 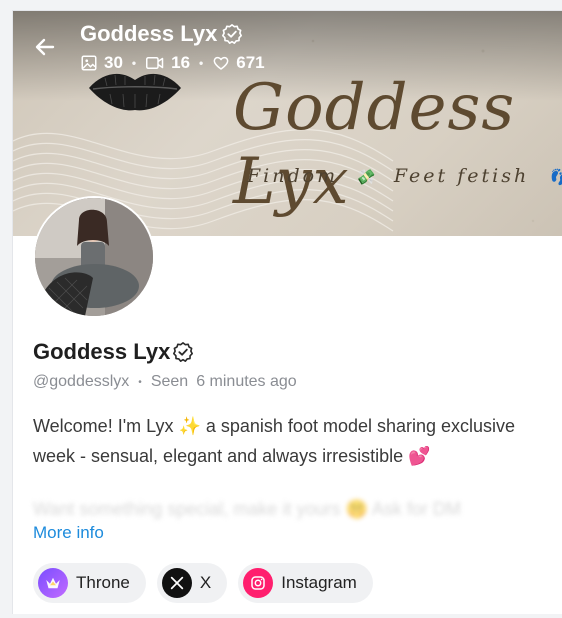 I want to click on seen-time: 6 minutes ago, so click(x=246, y=381).